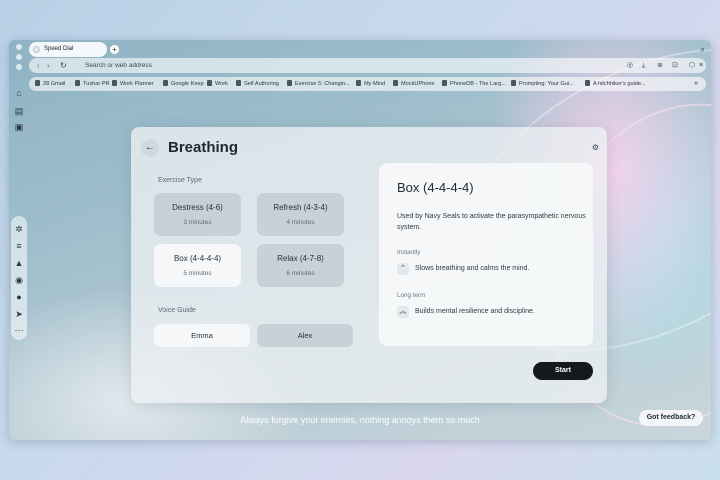  What do you see at coordinates (472, 268) in the screenshot?
I see `instantly-benefit: Slows breathing and calms the mind.` at bounding box center [472, 268].